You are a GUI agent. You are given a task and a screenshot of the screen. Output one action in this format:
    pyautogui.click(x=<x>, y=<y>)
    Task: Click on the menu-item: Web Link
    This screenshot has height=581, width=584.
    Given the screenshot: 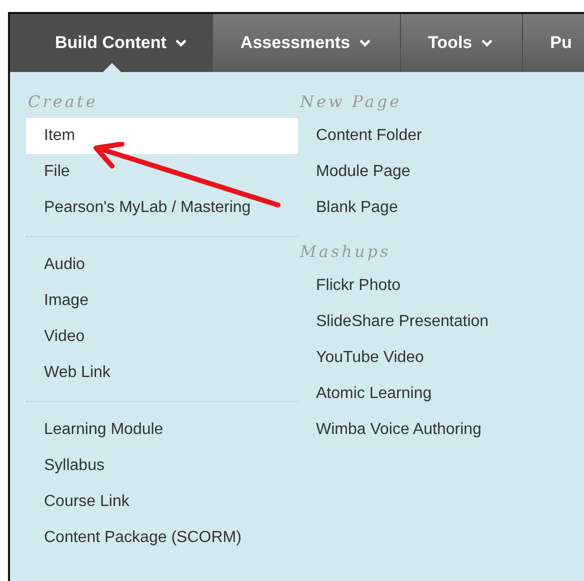 What is the action you would take?
    pyautogui.click(x=162, y=373)
    